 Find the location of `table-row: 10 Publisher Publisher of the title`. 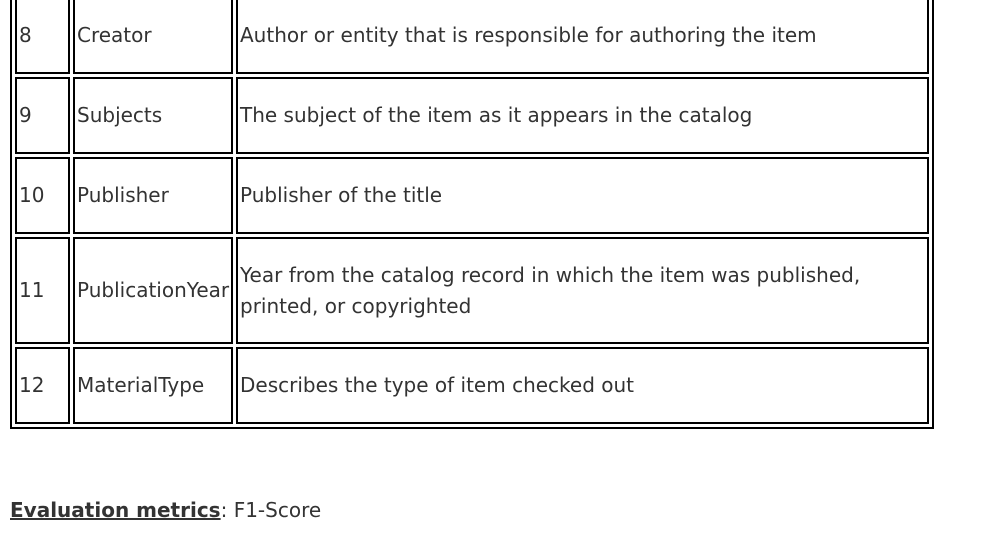

table-row: 10 Publisher Publisher of the title is located at coordinates (472, 195).